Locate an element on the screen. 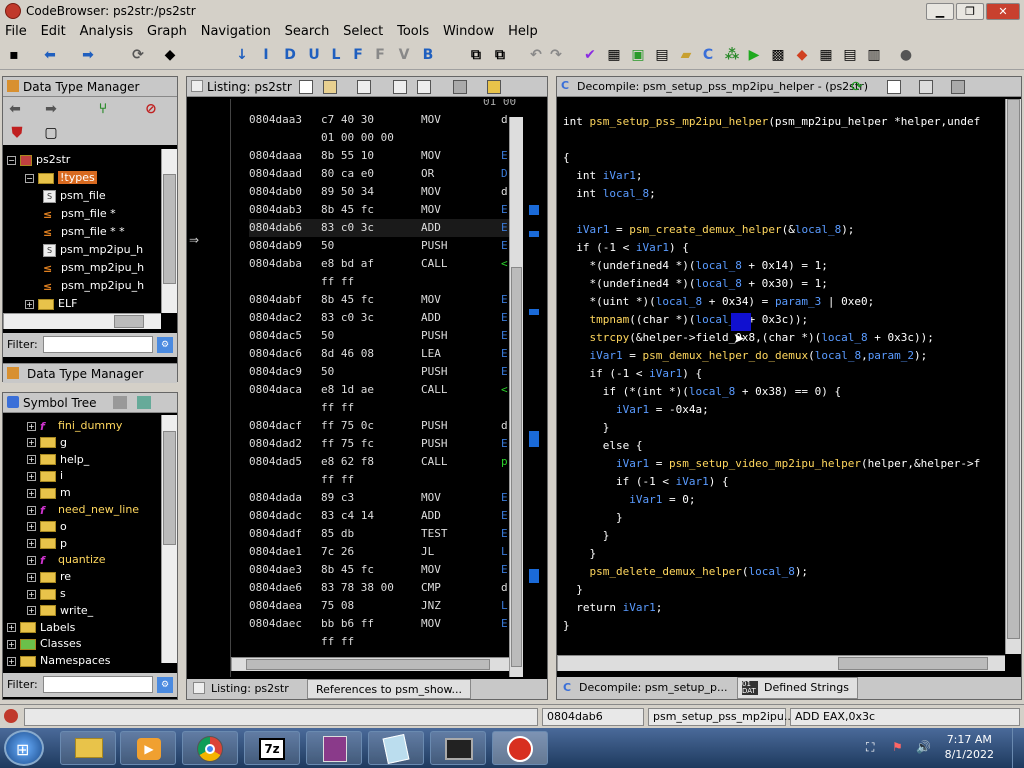  filter-options-icon: ⚙ is located at coordinates (165, 345).